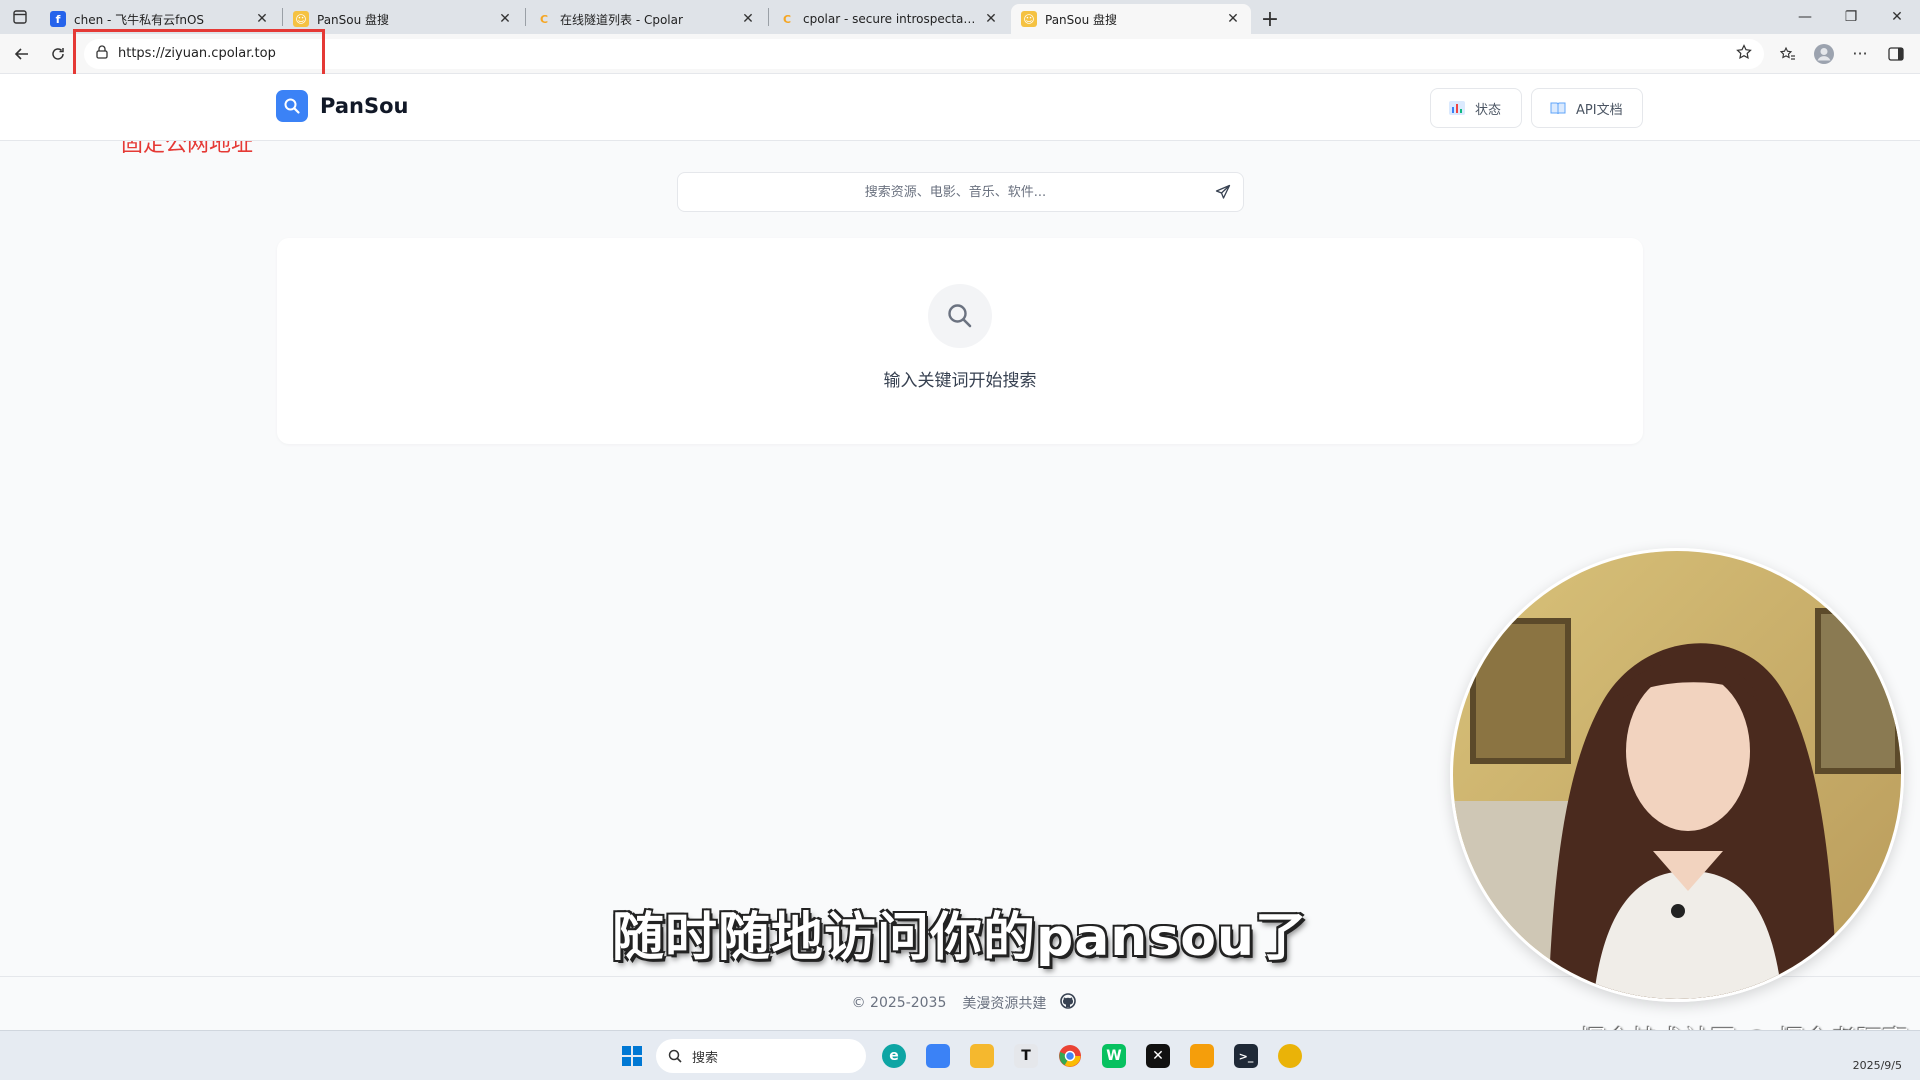 The width and height of the screenshot is (1920, 1080). Describe the element at coordinates (1290, 1056) in the screenshot. I see `app-icon` at that location.